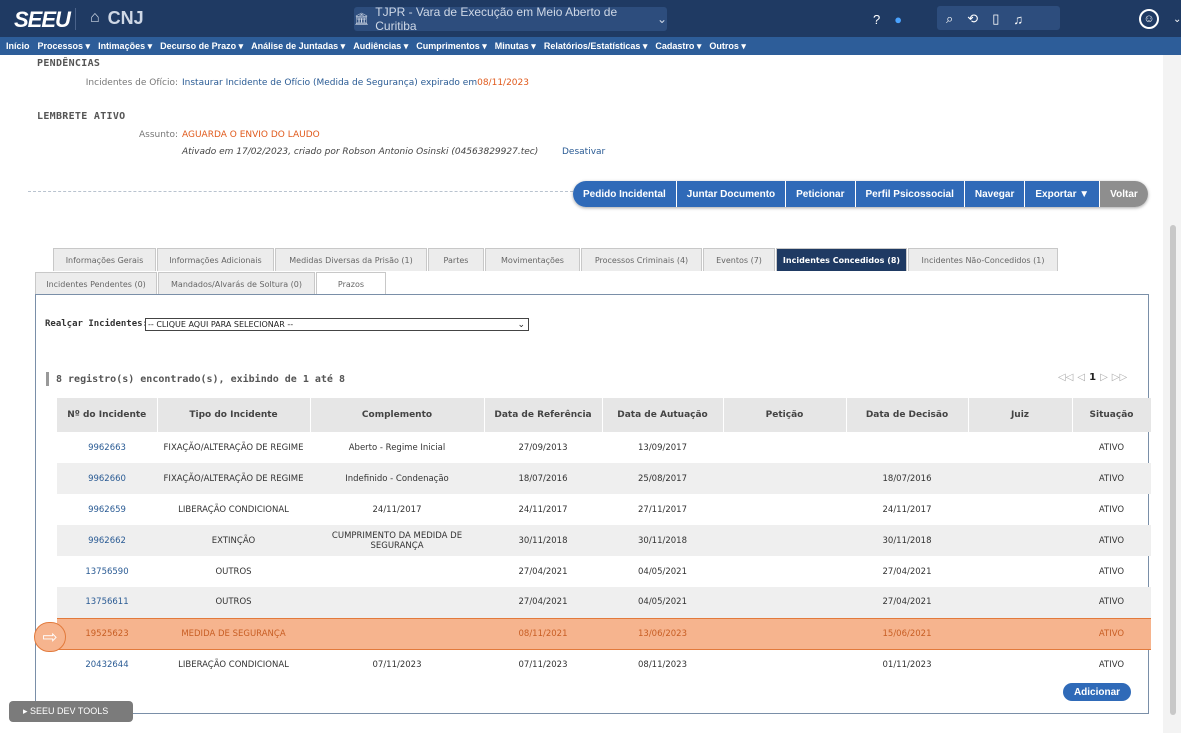 The height and width of the screenshot is (733, 1181). Describe the element at coordinates (233, 571) in the screenshot. I see `incident-type: OUTROS` at that location.